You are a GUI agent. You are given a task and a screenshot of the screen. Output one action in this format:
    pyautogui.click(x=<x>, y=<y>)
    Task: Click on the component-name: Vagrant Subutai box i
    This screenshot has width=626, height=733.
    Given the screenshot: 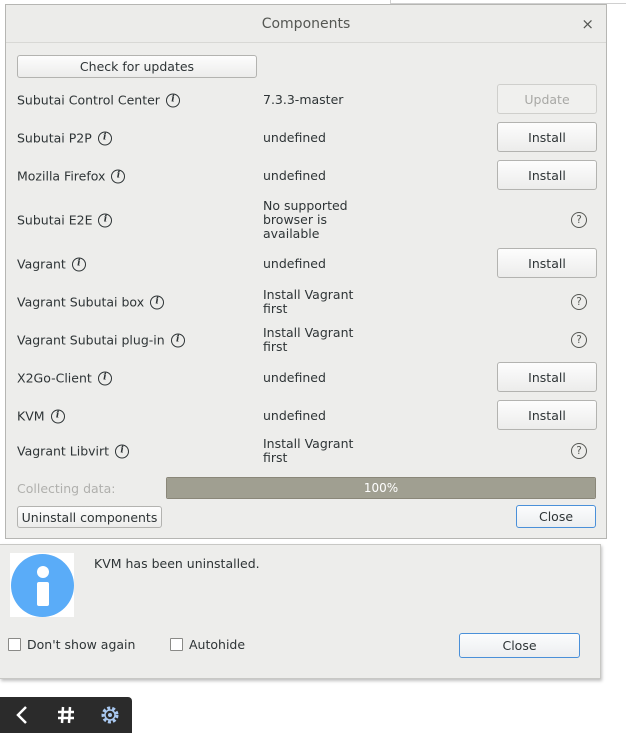 What is the action you would take?
    pyautogui.click(x=91, y=302)
    